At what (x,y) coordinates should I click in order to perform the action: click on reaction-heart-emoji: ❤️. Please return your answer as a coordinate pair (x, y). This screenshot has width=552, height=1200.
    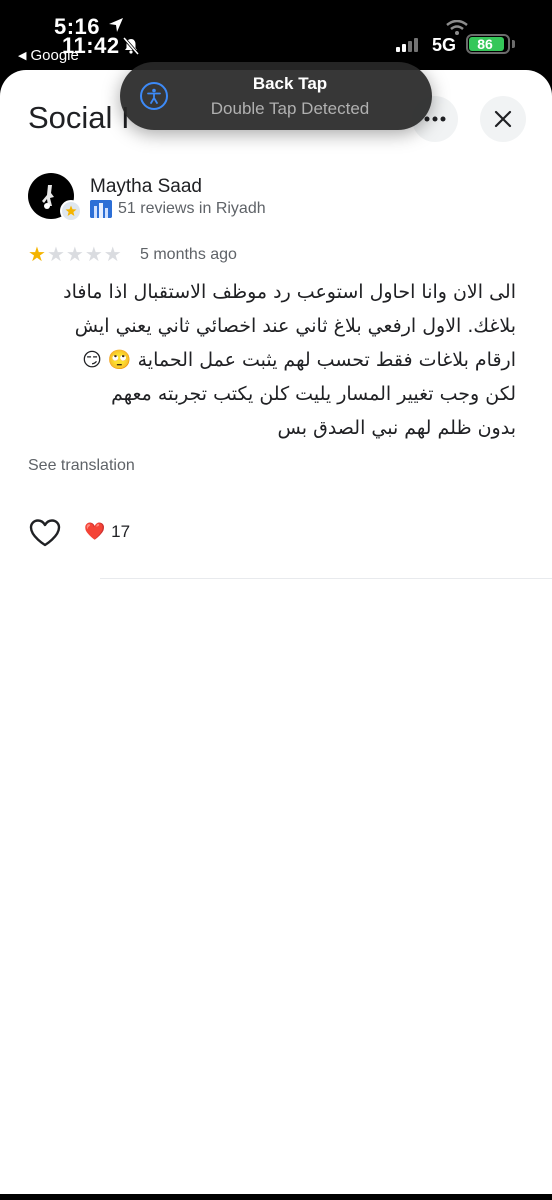
    Looking at the image, I should click on (95, 531).